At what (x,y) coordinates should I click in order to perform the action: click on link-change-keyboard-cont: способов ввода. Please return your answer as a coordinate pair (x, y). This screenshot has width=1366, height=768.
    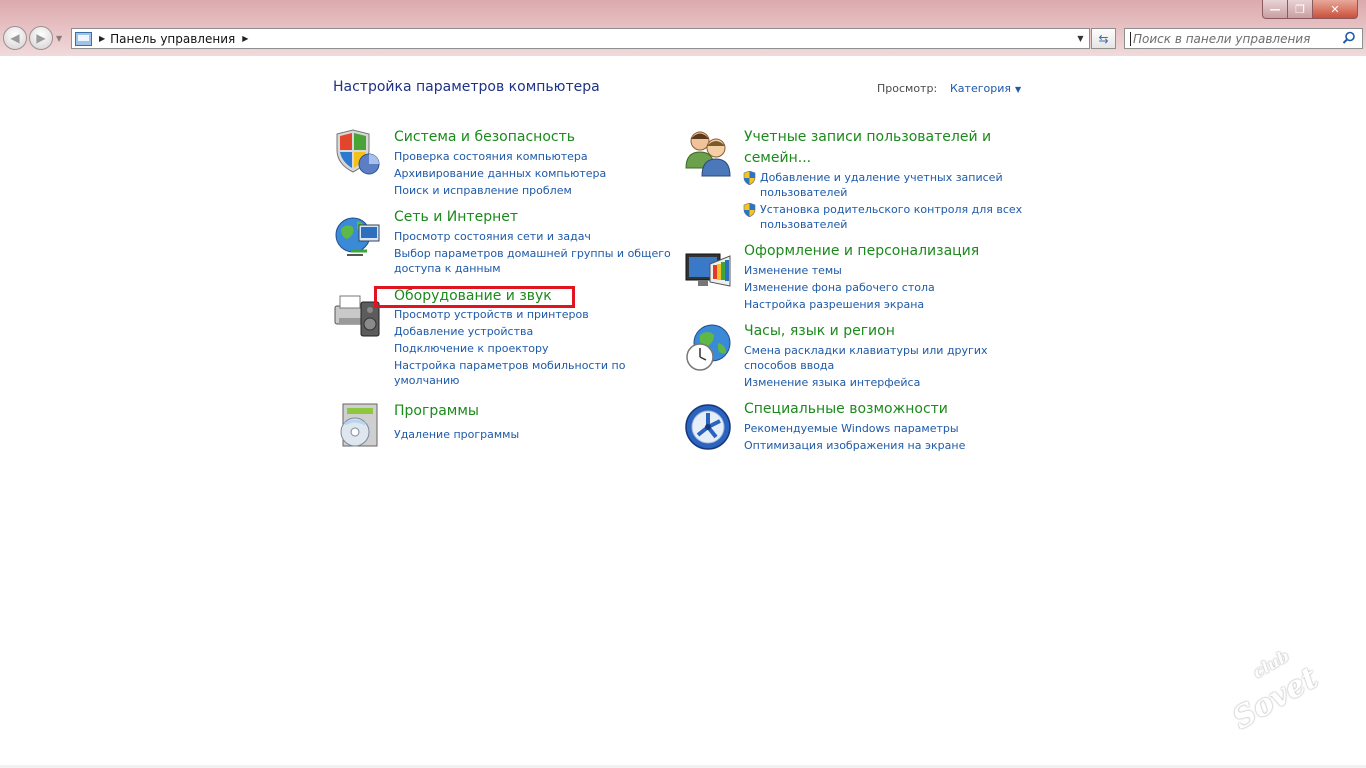
    Looking at the image, I should click on (789, 366).